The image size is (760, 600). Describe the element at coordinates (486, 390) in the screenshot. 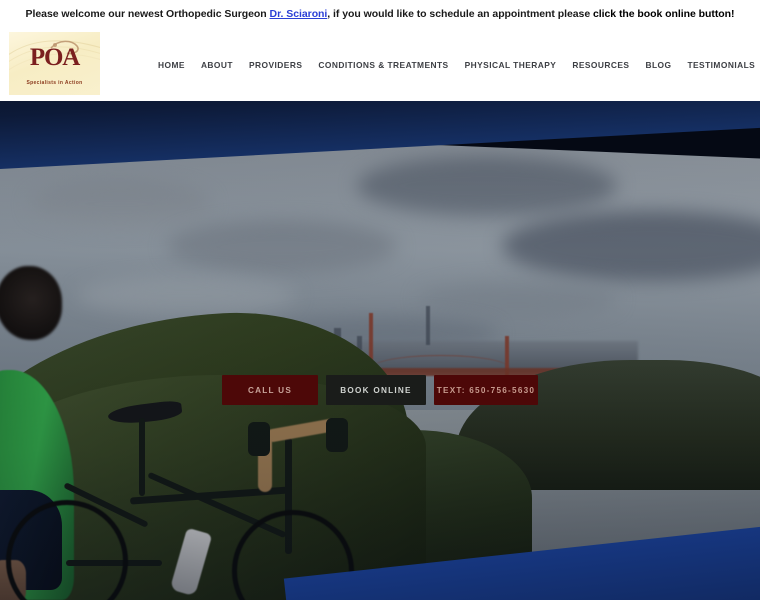

I see `text-number-button: TEXT: 650-756-5630` at that location.